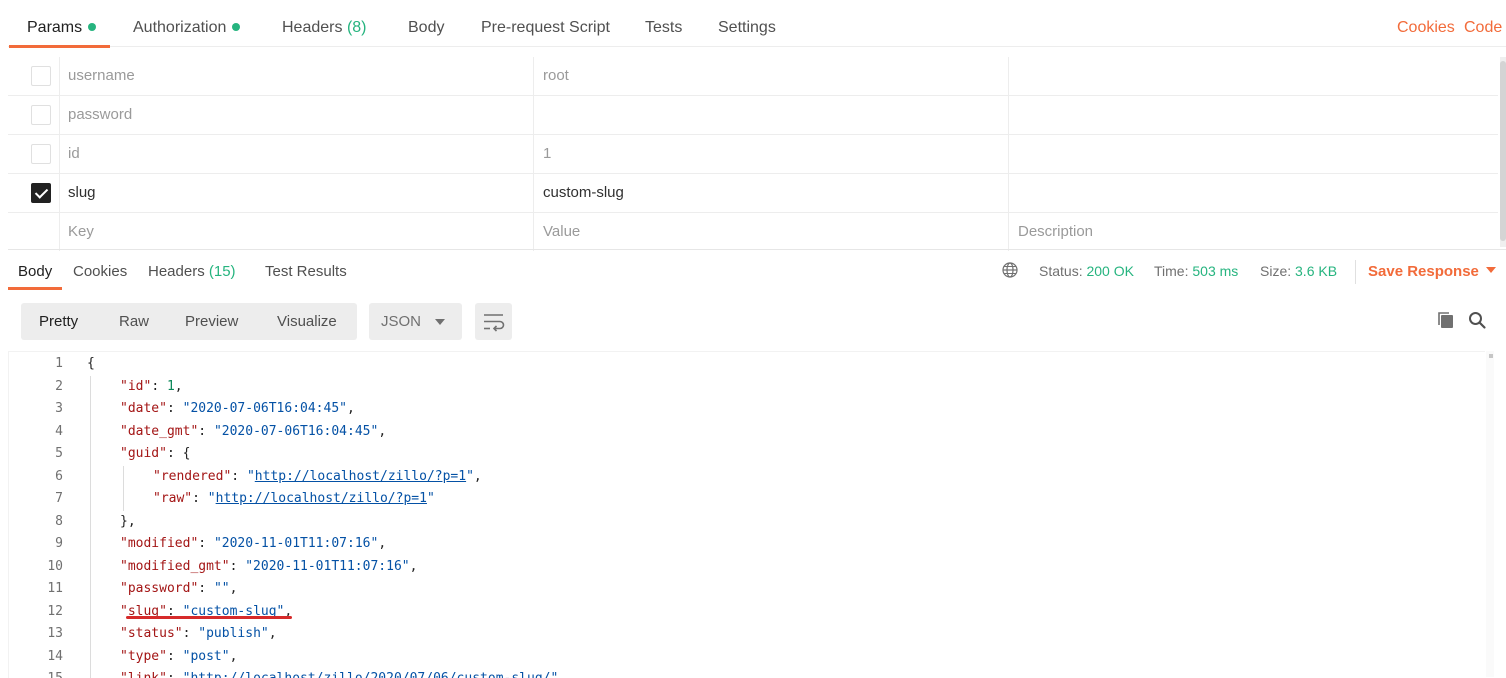 This screenshot has width=1506, height=678. I want to click on code-line: 13"status": "publish",, so click(747, 634).